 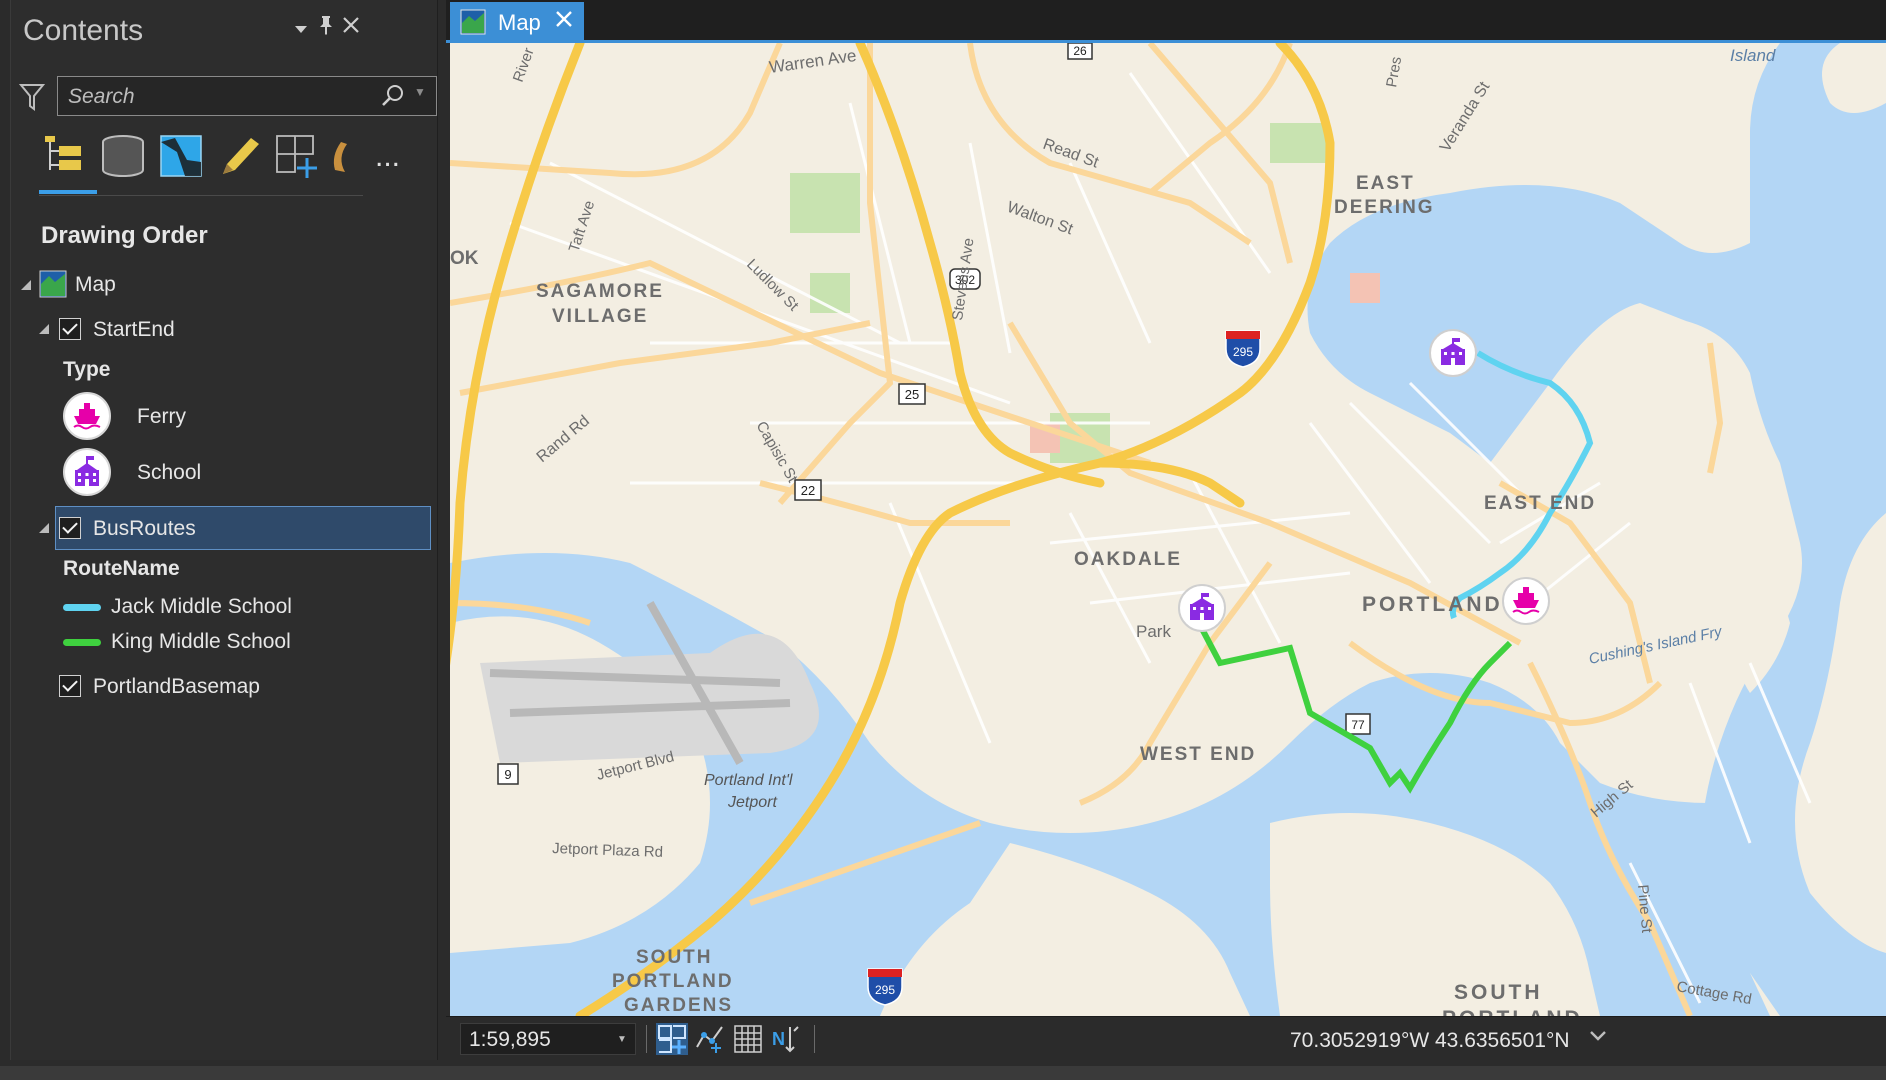 What do you see at coordinates (82, 607) in the screenshot?
I see `jack-route-swatch` at bounding box center [82, 607].